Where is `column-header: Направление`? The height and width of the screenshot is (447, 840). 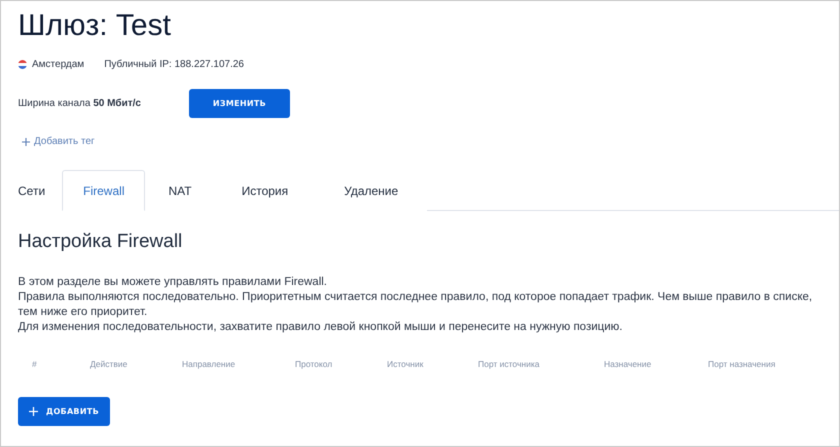 column-header: Направление is located at coordinates (209, 364).